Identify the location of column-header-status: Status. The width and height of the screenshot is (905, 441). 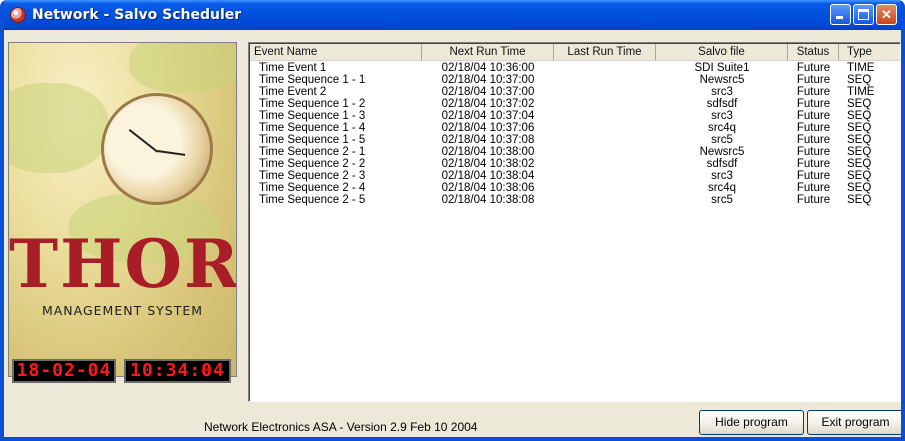
(813, 52).